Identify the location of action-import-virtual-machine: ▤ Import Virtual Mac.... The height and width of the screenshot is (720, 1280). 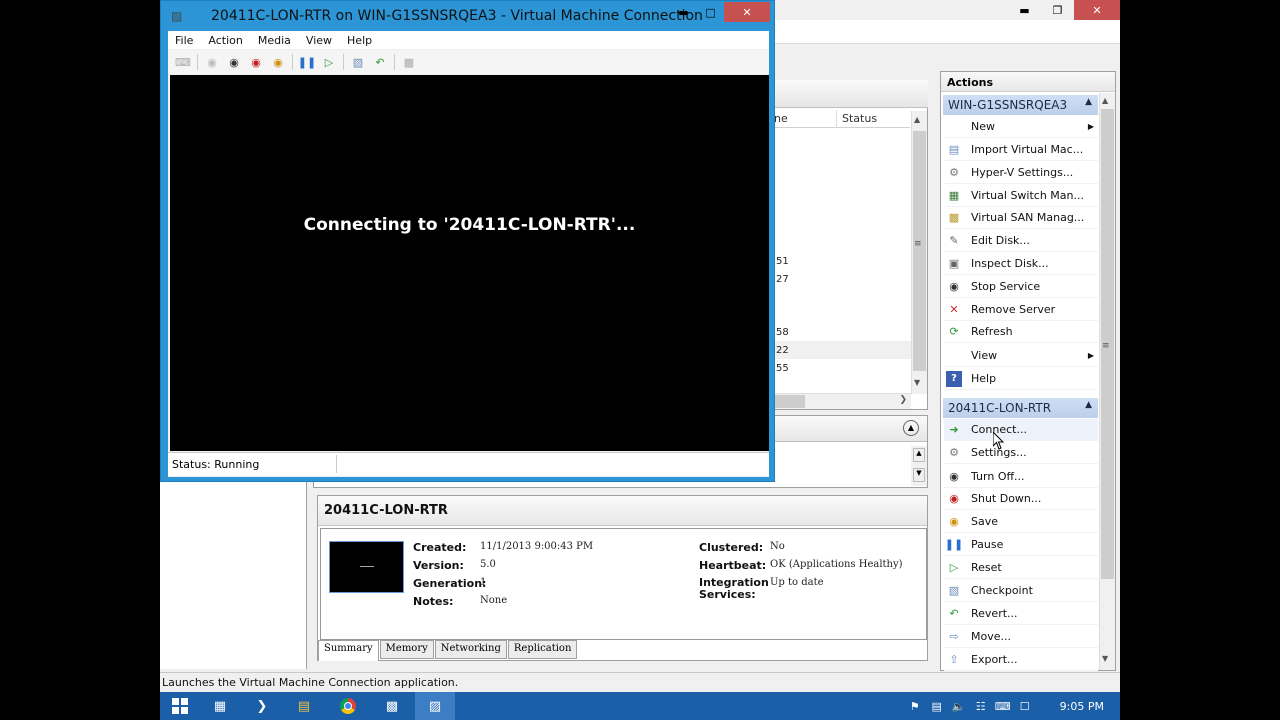
(1021, 150).